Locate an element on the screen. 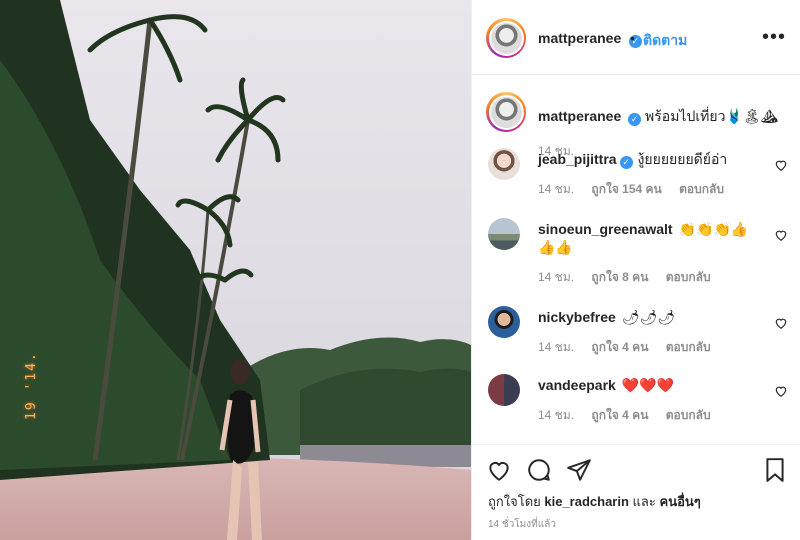 This screenshot has height=540, width=800. comment-username: sinoeun_greenawalt is located at coordinates (605, 229).